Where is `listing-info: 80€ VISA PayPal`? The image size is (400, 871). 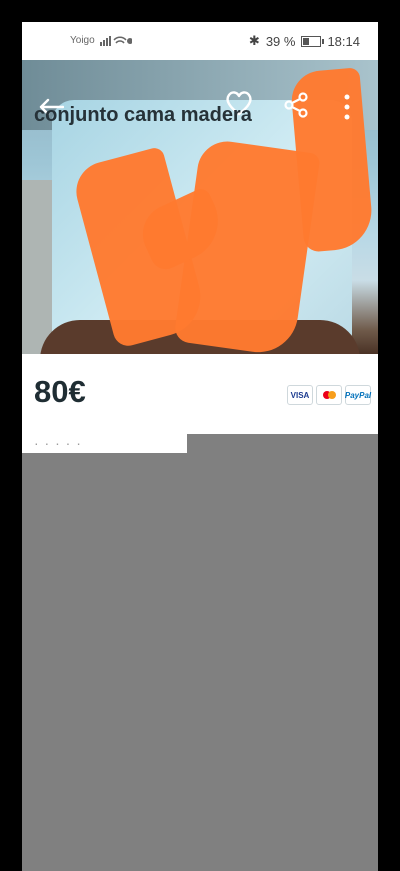
listing-info: 80€ VISA PayPal is located at coordinates (200, 394).